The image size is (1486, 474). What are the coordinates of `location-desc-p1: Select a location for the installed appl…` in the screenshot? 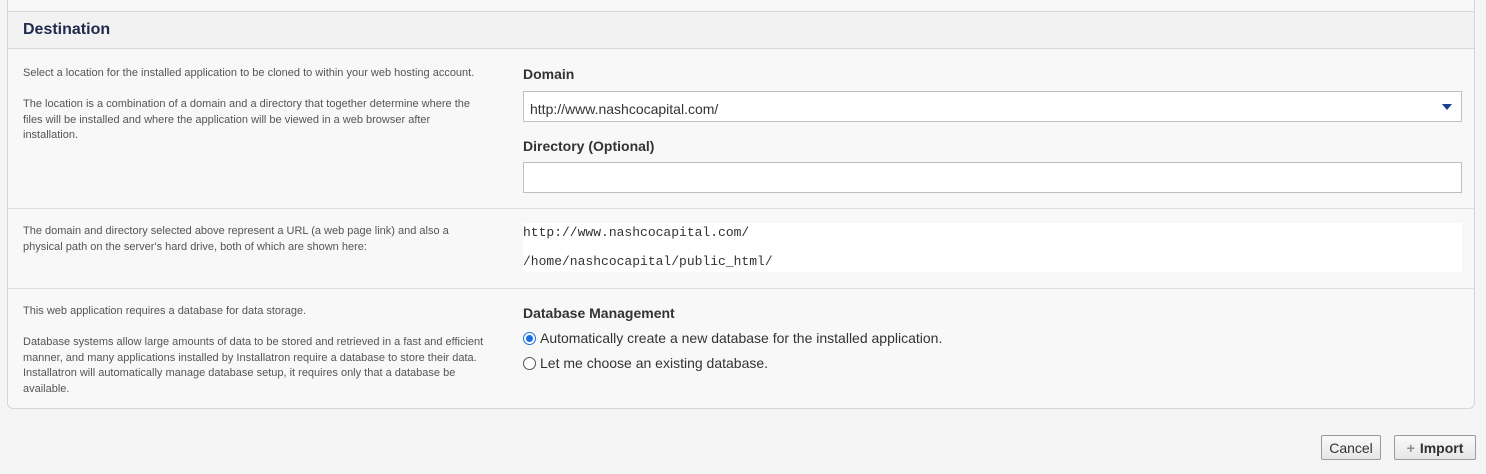 It's located at (249, 73).